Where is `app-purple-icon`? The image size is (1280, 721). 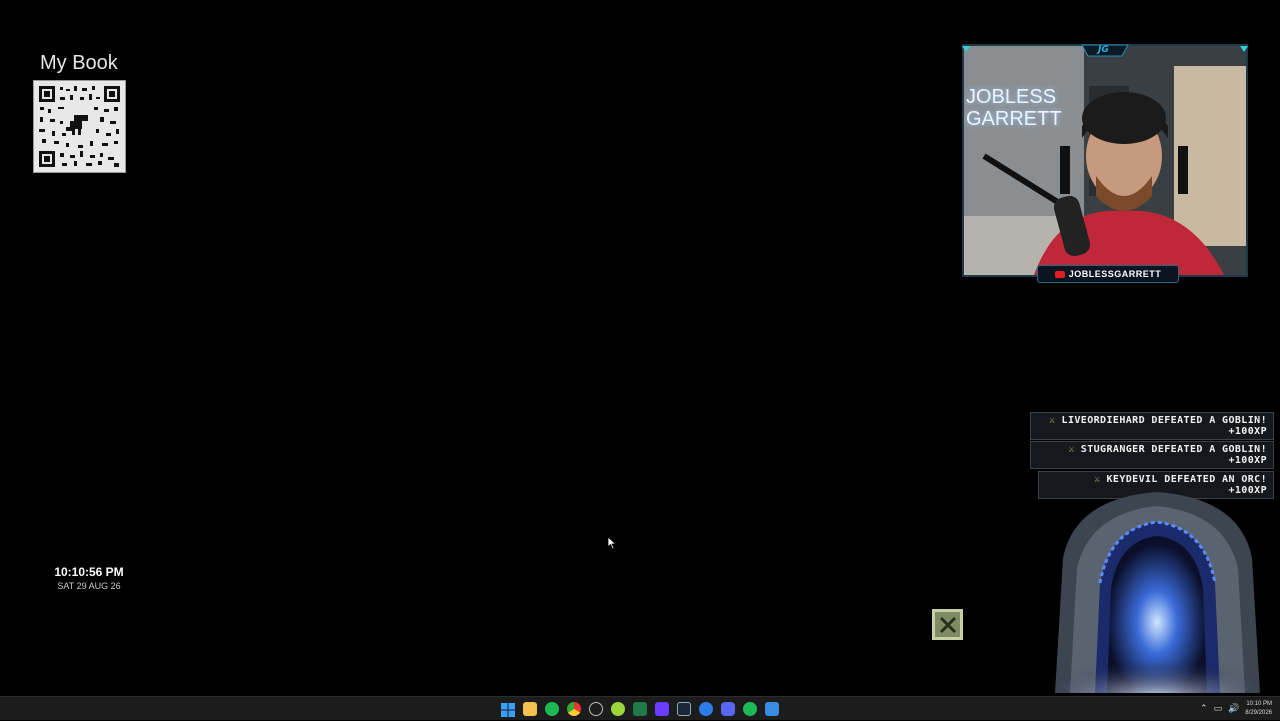
app-purple-icon is located at coordinates (662, 709).